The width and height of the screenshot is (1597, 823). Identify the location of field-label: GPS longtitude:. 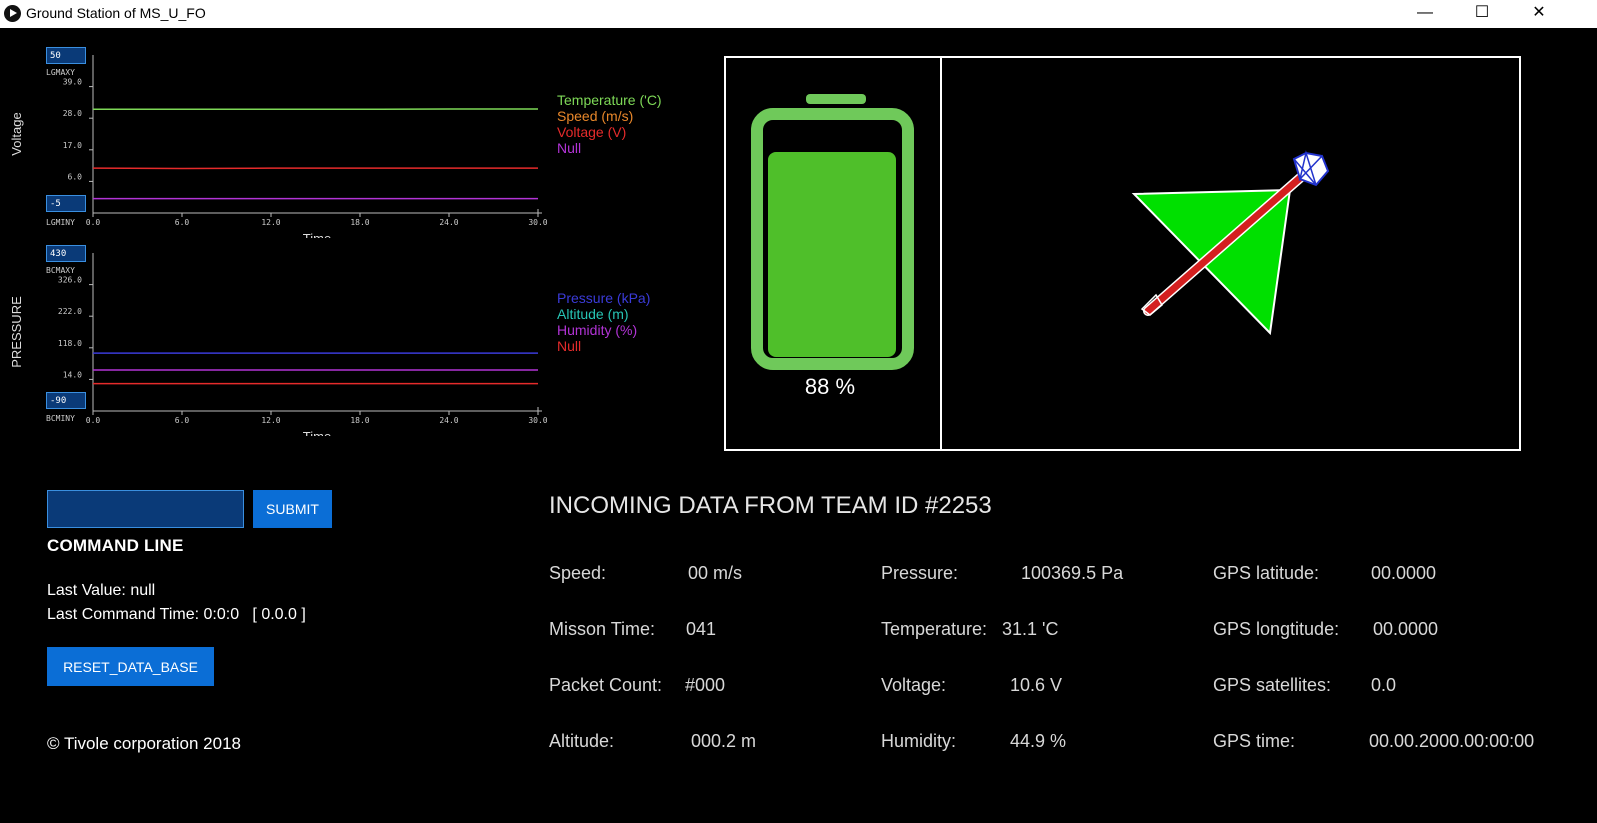
(1276, 629).